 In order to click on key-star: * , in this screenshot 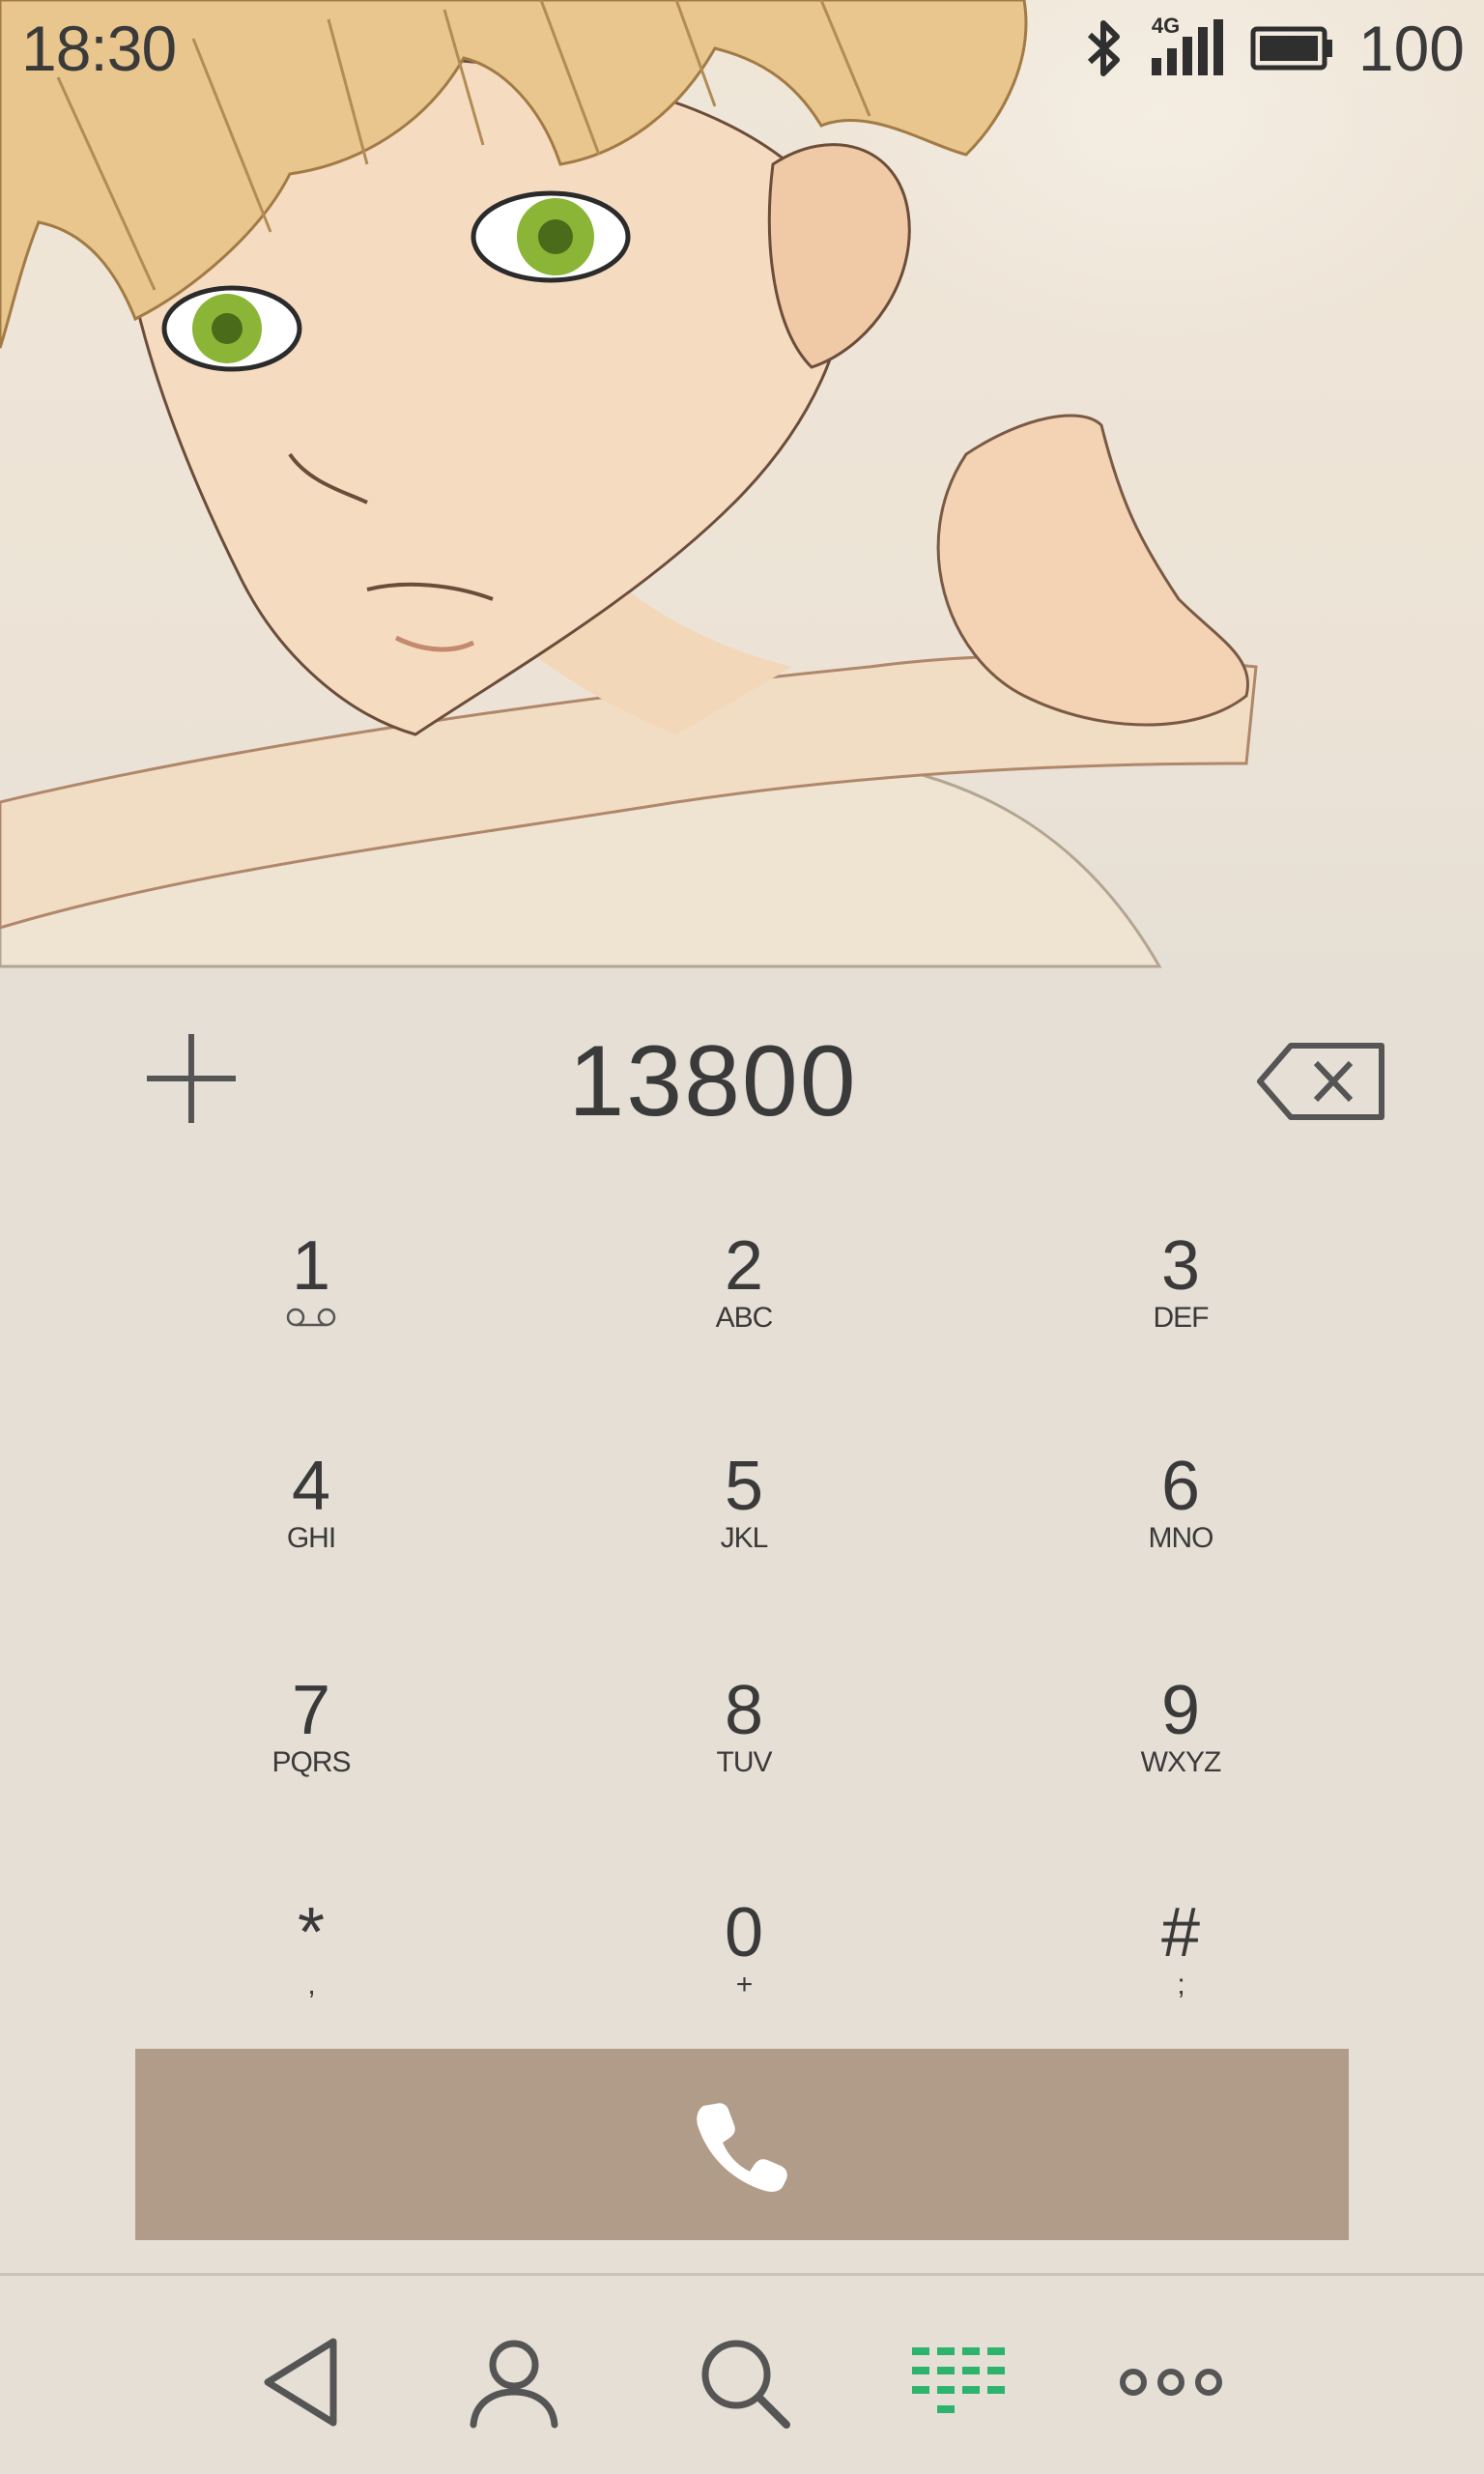, I will do `click(311, 1962)`.